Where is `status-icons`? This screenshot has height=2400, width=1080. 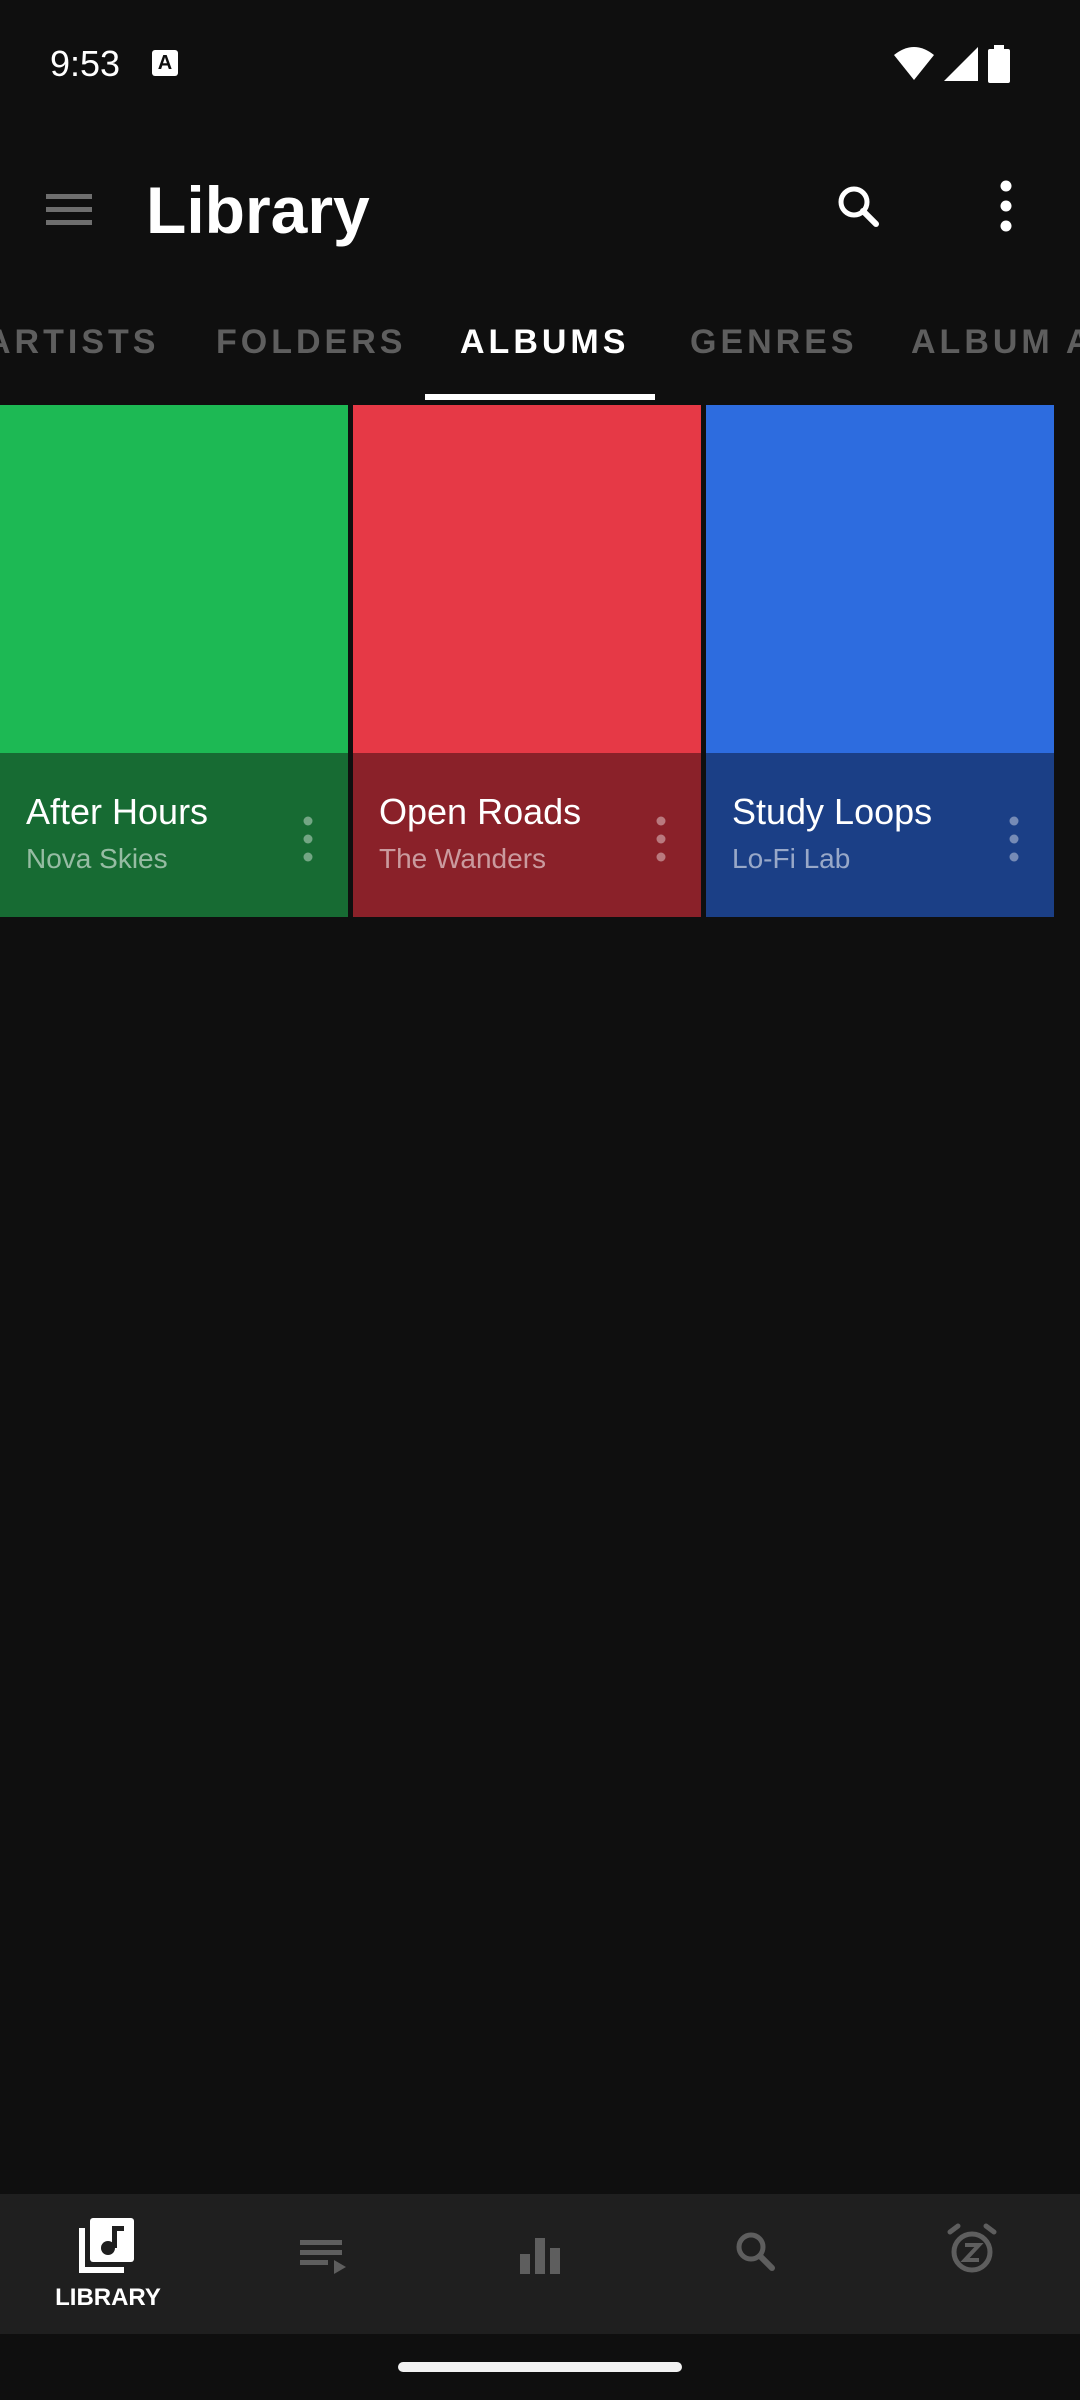
status-icons is located at coordinates (952, 64).